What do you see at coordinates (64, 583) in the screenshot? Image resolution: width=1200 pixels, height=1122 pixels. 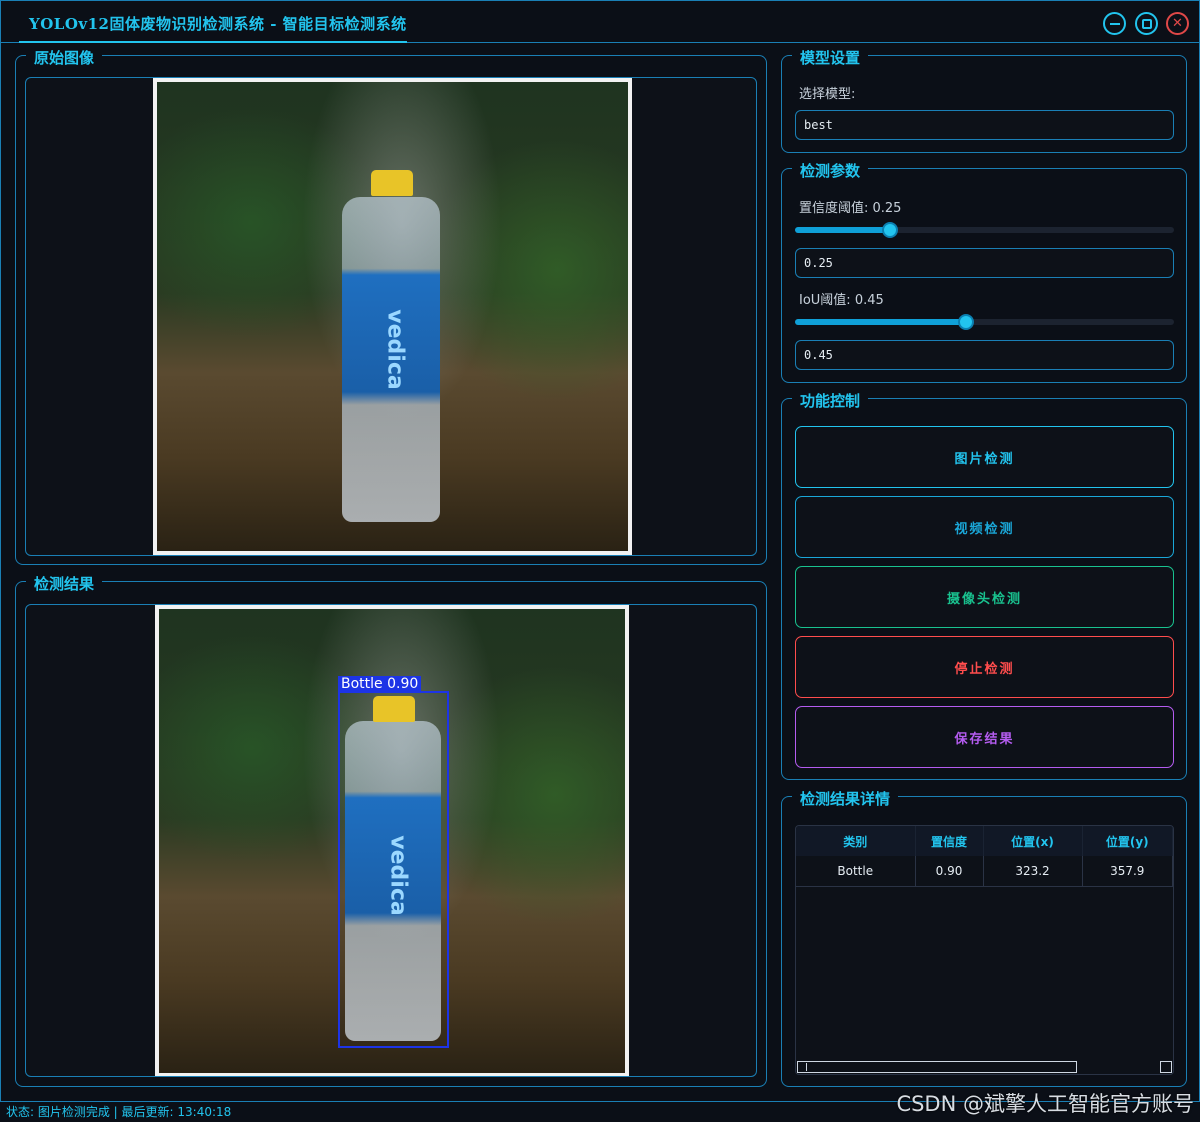 I see `detection-result-title: 检测结果` at bounding box center [64, 583].